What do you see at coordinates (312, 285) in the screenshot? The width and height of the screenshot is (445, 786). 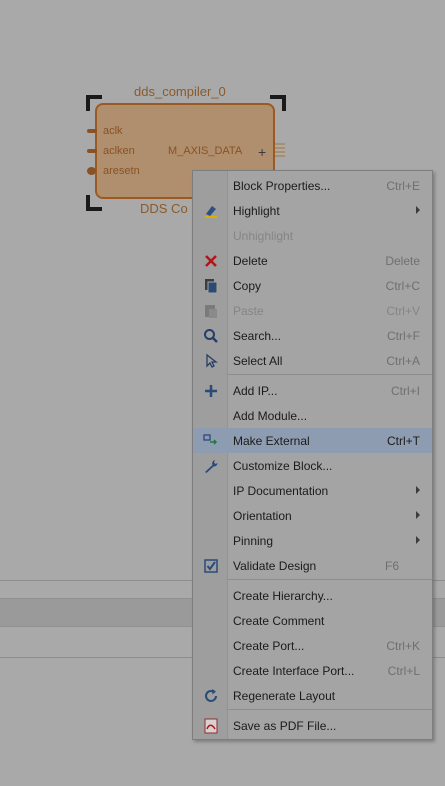 I see `menu-item-copy: Copy Ctrl+C` at bounding box center [312, 285].